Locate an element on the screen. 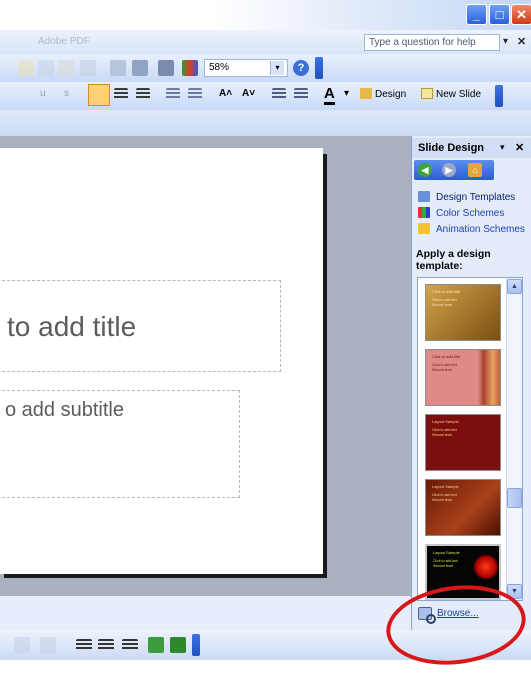 Image resolution: width=531 pixels, height=681 pixels. animation-schemes-link: Animation Schemes is located at coordinates (471, 229).